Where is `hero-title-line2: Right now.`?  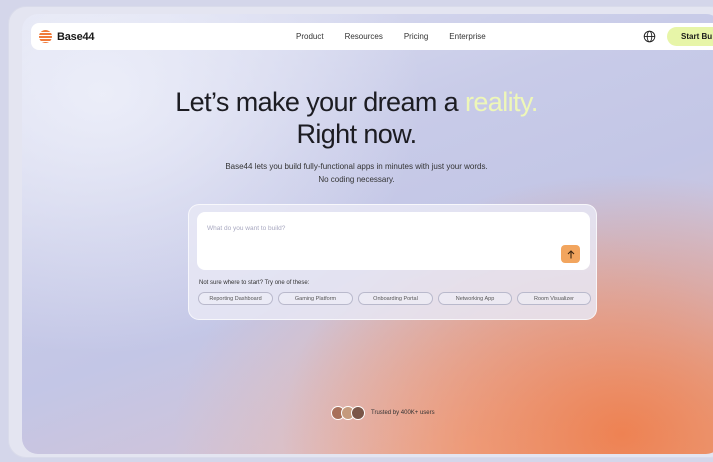
hero-title-line2: Right now. is located at coordinates (356, 134).